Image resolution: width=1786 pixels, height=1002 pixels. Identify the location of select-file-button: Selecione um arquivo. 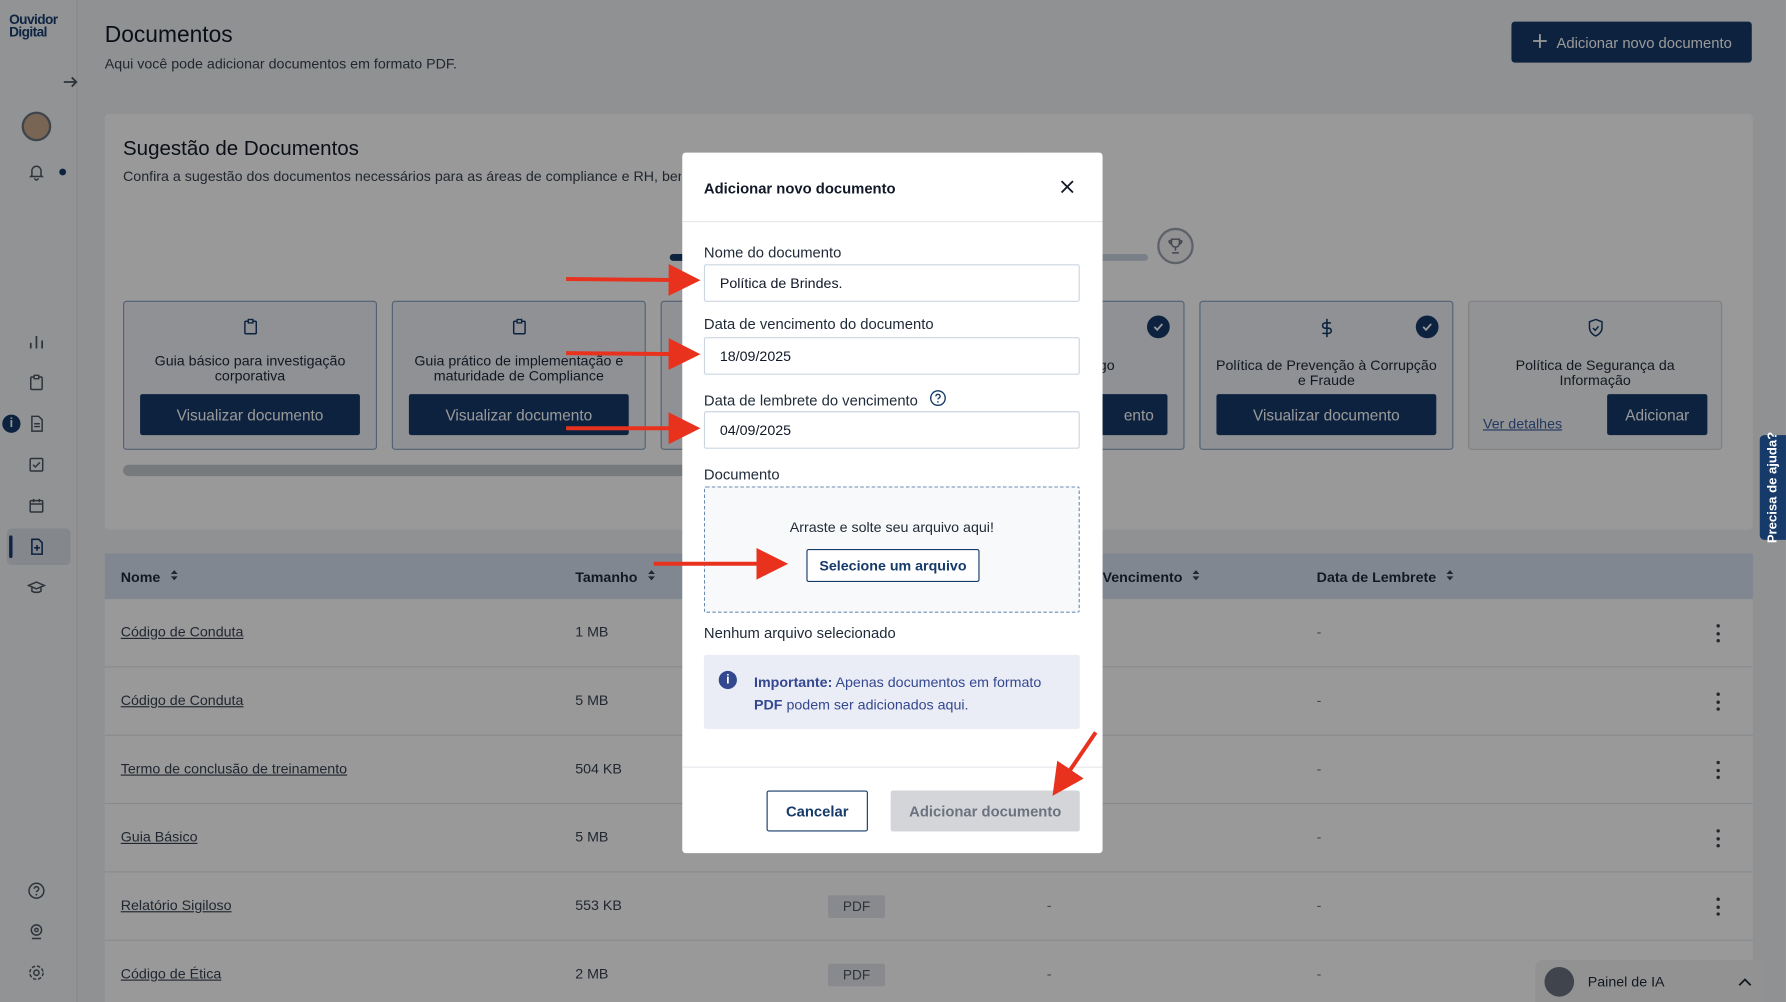
(893, 565).